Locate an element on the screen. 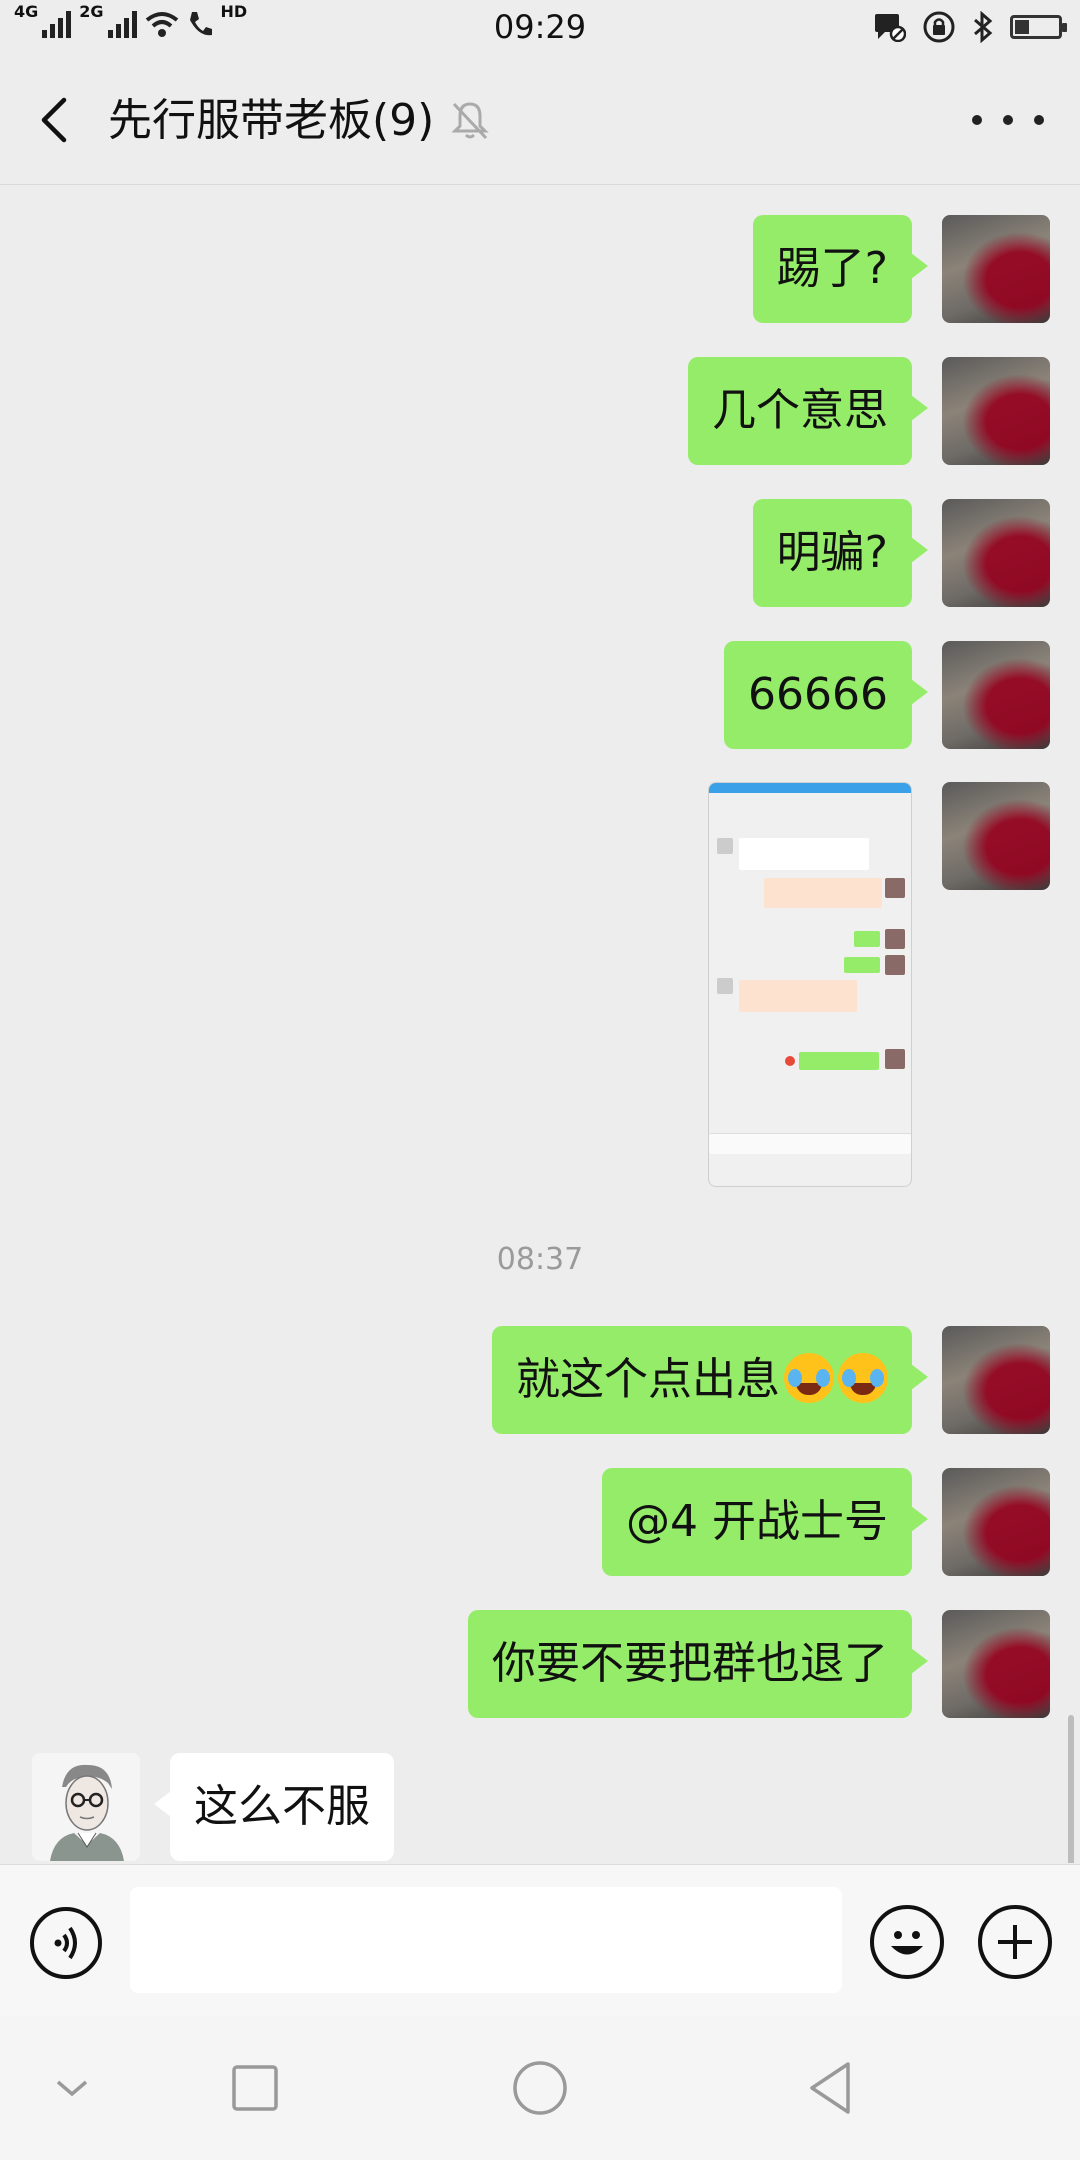 The height and width of the screenshot is (2160, 1080). bell-muted-icon is located at coordinates (470, 121).